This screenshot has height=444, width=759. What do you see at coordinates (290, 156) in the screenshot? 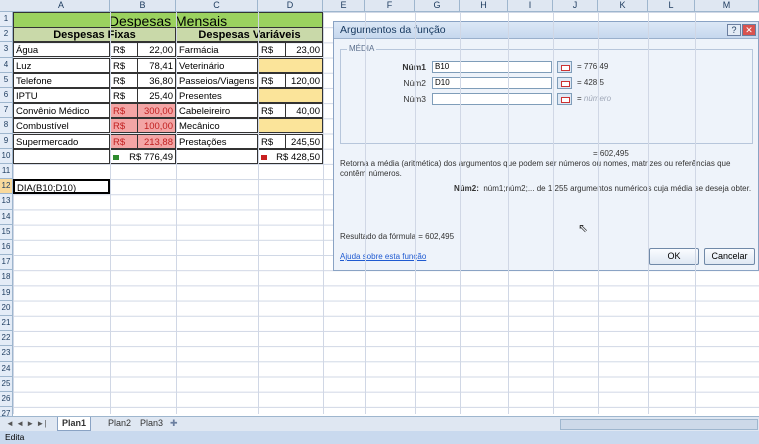
I see `total-variaveis: R$ 428,50` at bounding box center [290, 156].